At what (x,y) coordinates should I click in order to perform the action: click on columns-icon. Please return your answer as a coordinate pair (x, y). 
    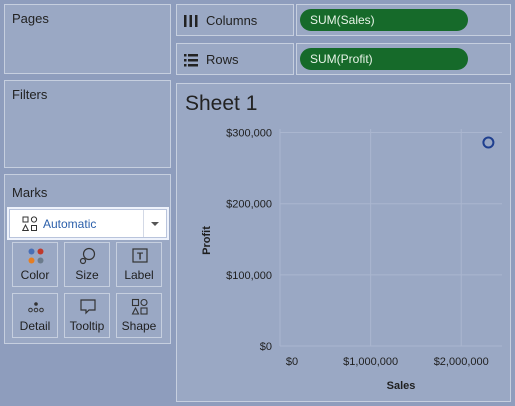
    Looking at the image, I should click on (191, 21).